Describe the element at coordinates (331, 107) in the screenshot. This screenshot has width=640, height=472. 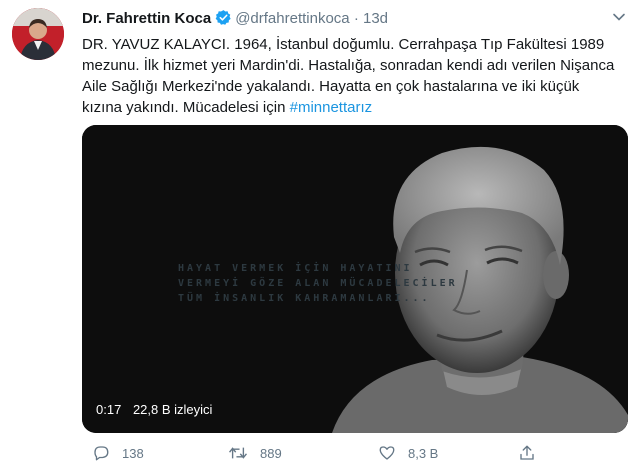
I see `hashtag-link: #minnettarız` at that location.